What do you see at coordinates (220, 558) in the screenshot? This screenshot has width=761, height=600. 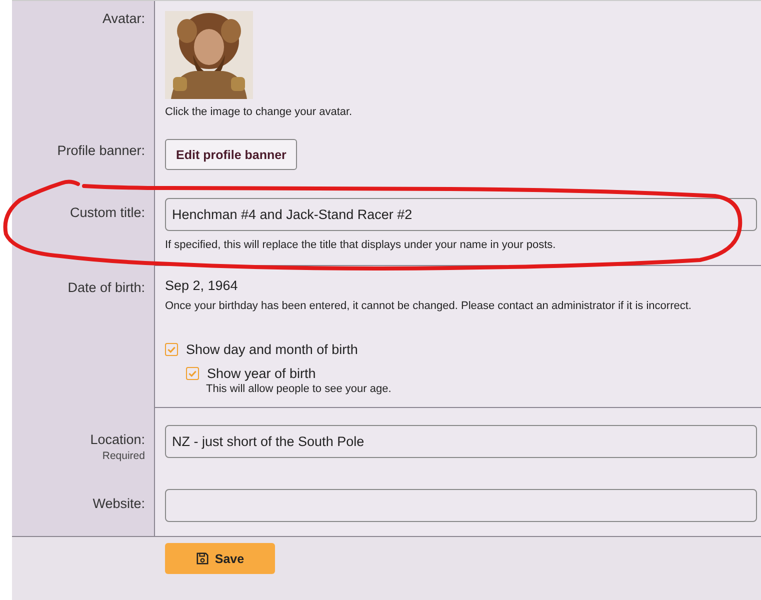 I see `save-button: Save` at bounding box center [220, 558].